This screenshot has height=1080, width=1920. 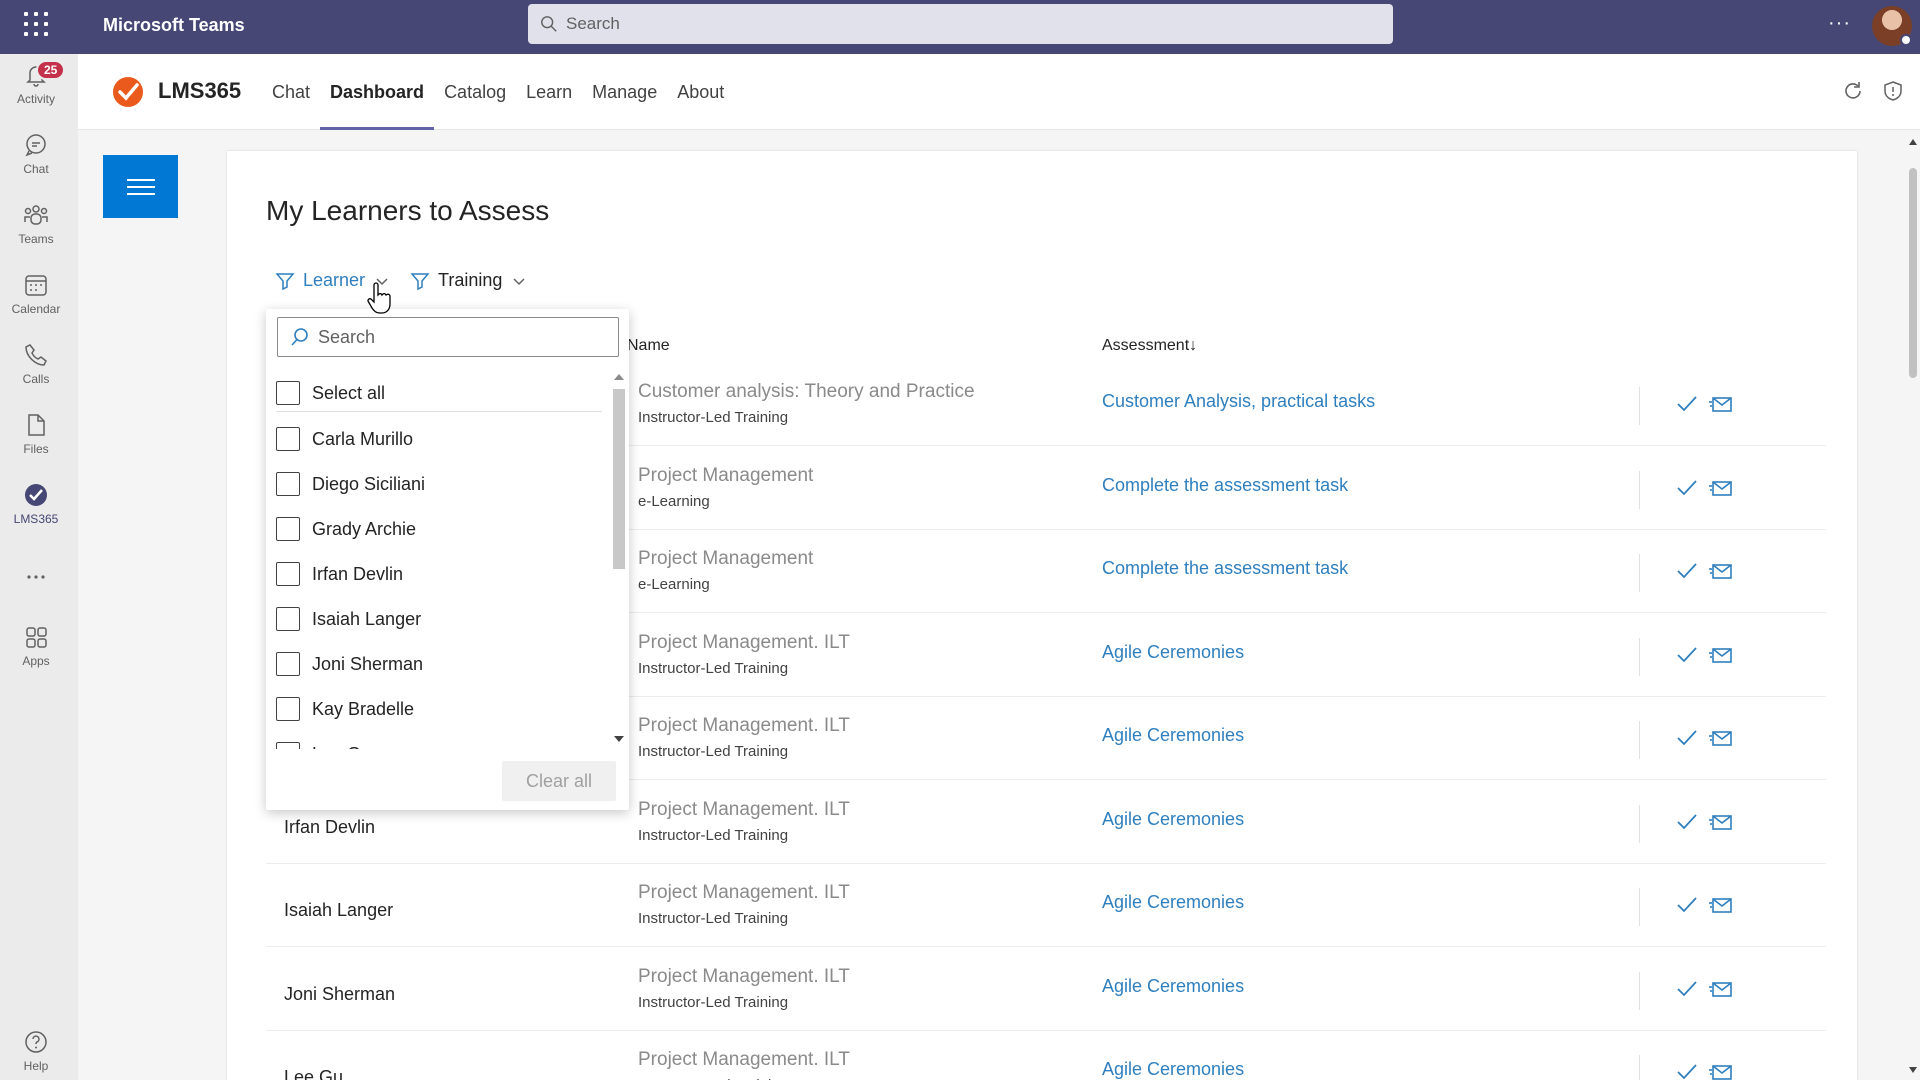 I want to click on rail-item-teams: Teams, so click(x=36, y=232).